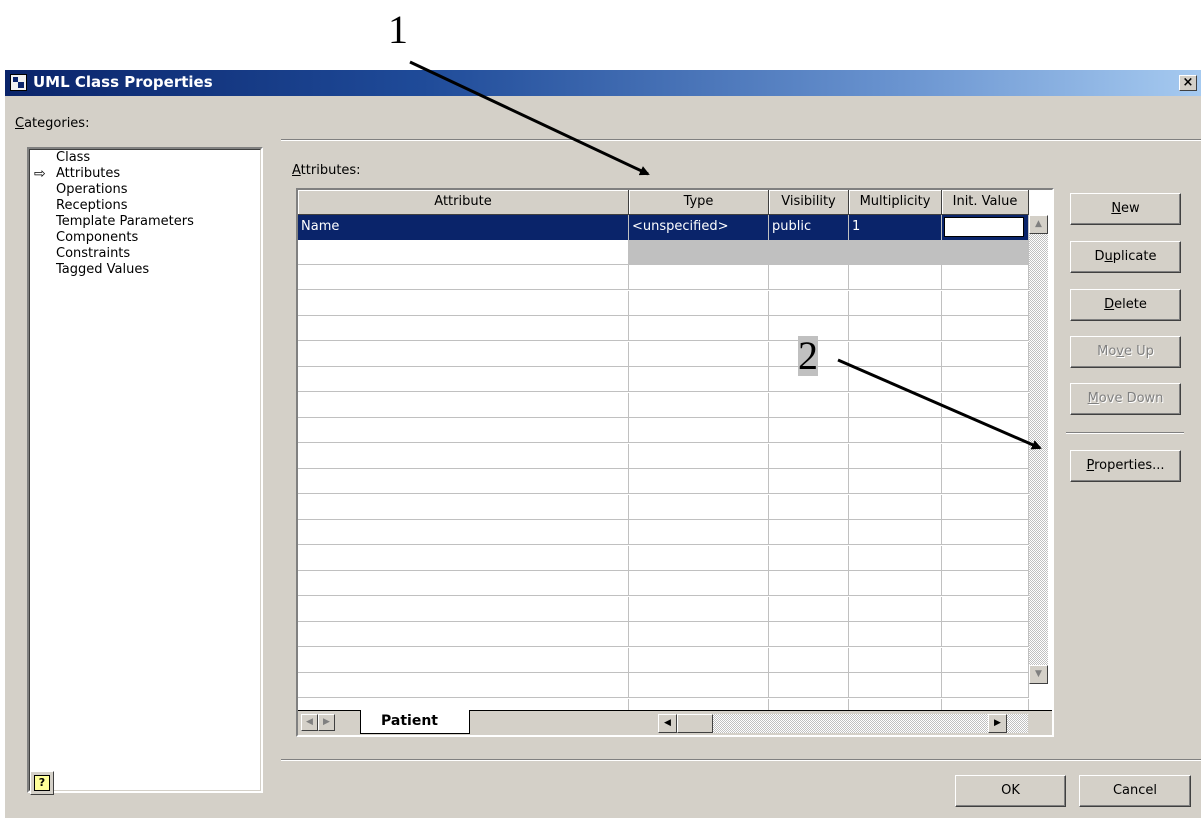 Image resolution: width=1201 pixels, height=818 pixels. What do you see at coordinates (1125, 305) in the screenshot?
I see `delete-button: Delete` at bounding box center [1125, 305].